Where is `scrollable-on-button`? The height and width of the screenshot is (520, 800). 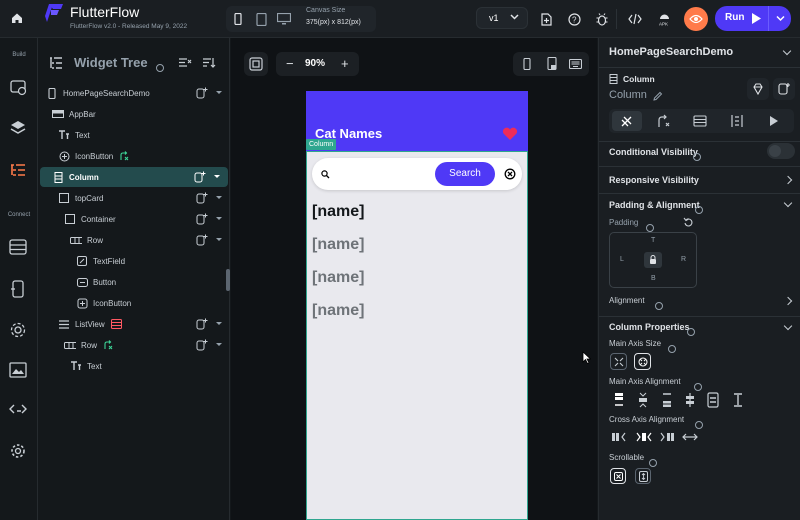
scrollable-on-button is located at coordinates (643, 476).